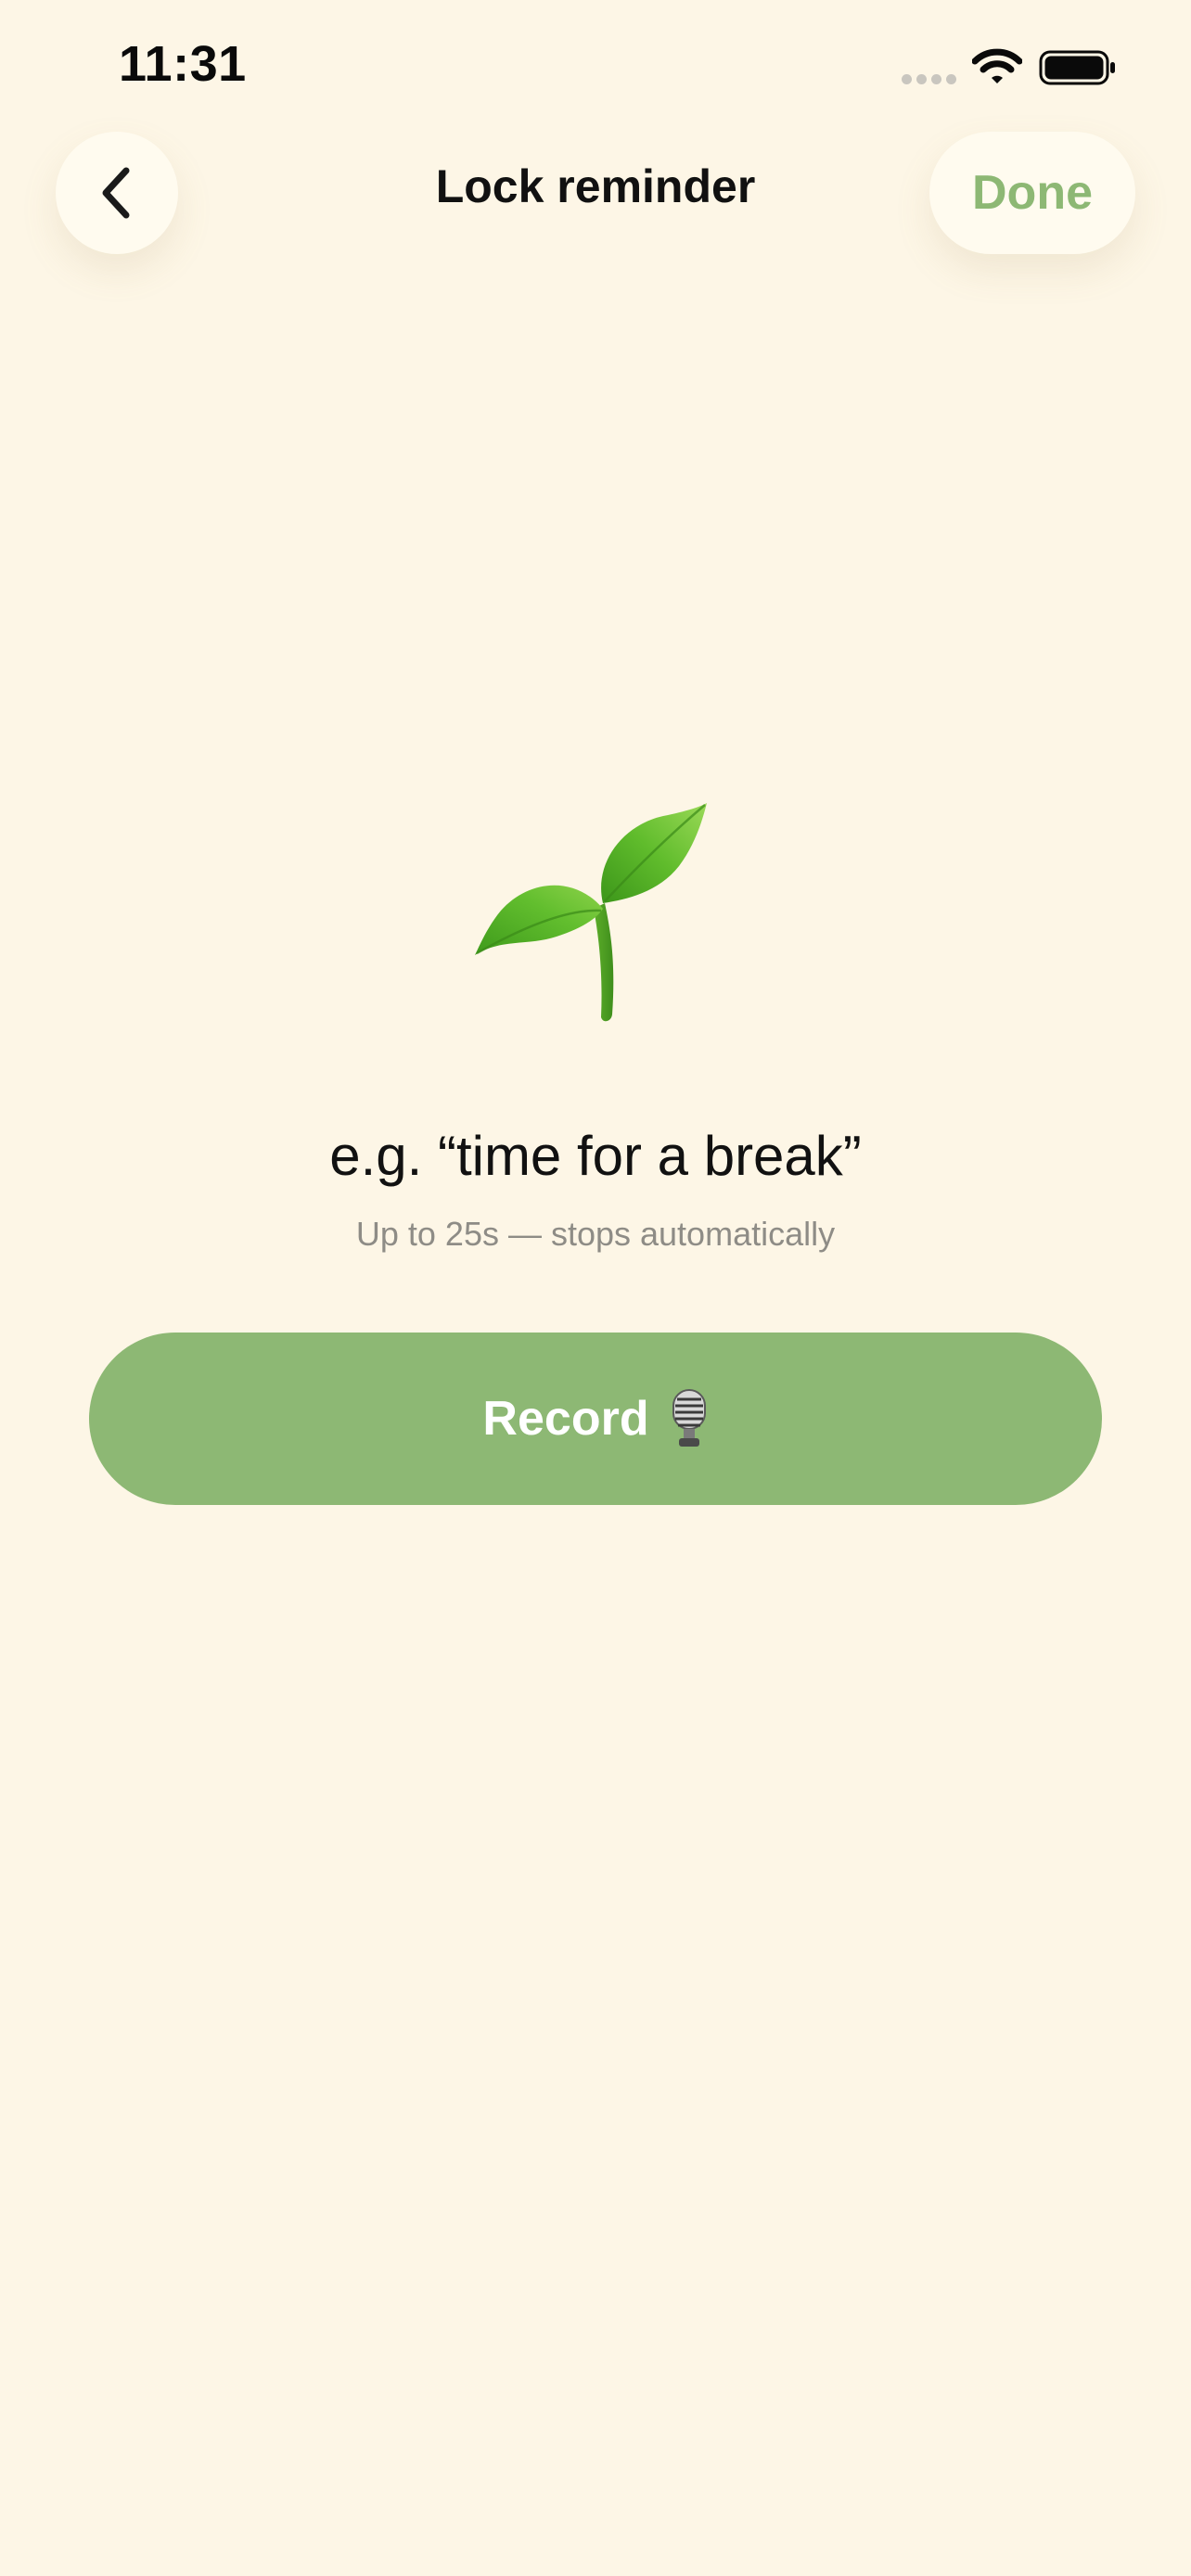  Describe the element at coordinates (1077, 67) in the screenshot. I see `battery-icon` at that location.